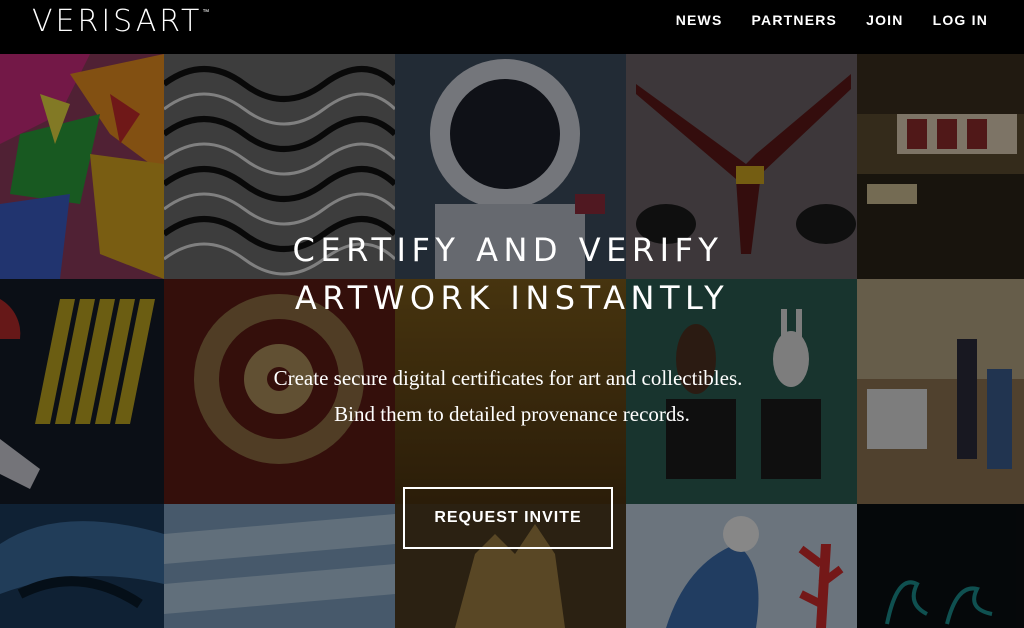 The height and width of the screenshot is (628, 1024). I want to click on nav-partners-link: PARTNERS, so click(795, 20).